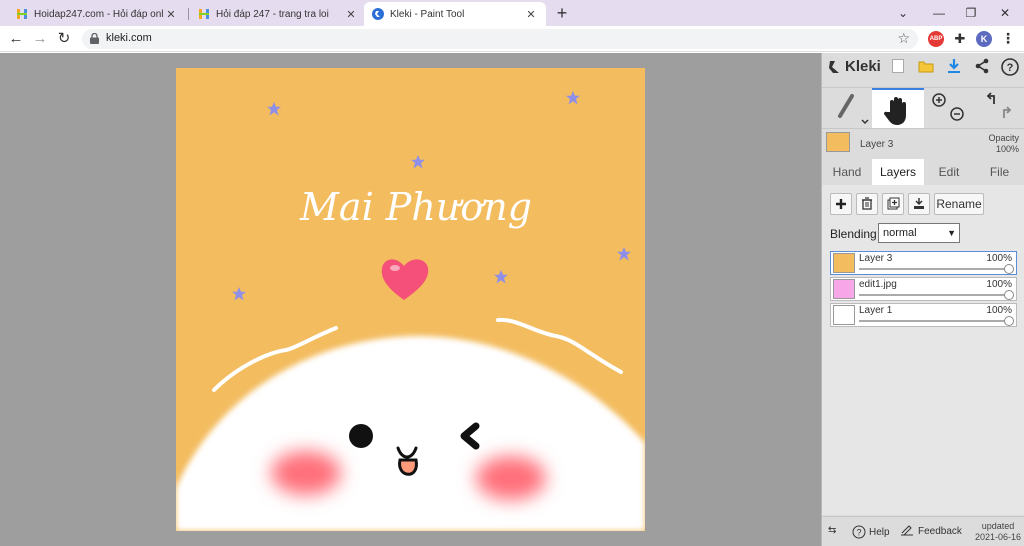 This screenshot has height=546, width=1024. Describe the element at coordinates (898, 172) in the screenshot. I see `tab-layers: Layers` at that location.